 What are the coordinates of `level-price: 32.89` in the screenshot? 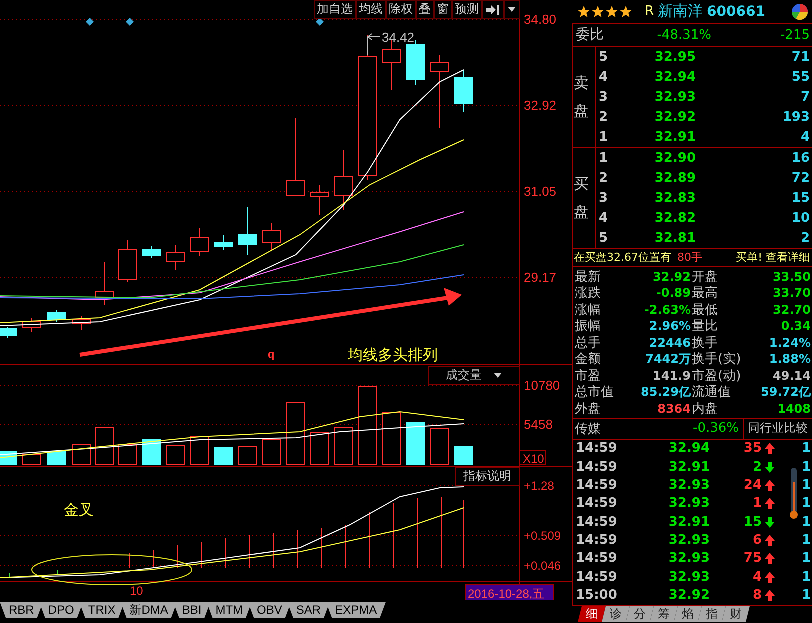 It's located at (675, 178).